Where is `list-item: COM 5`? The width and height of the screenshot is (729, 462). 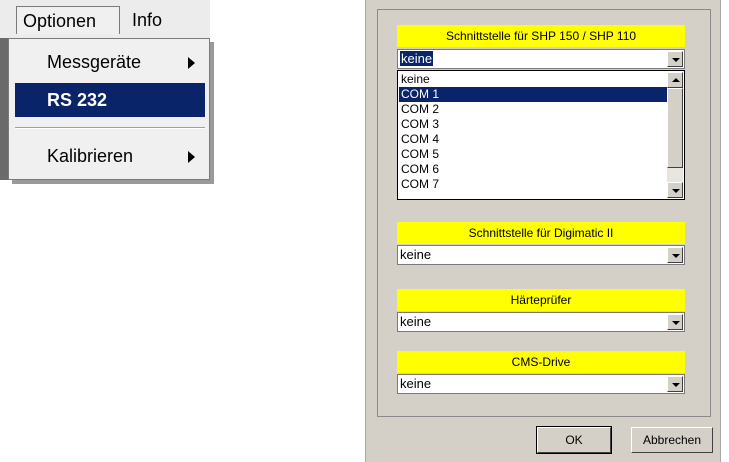 list-item: COM 5 is located at coordinates (533, 154).